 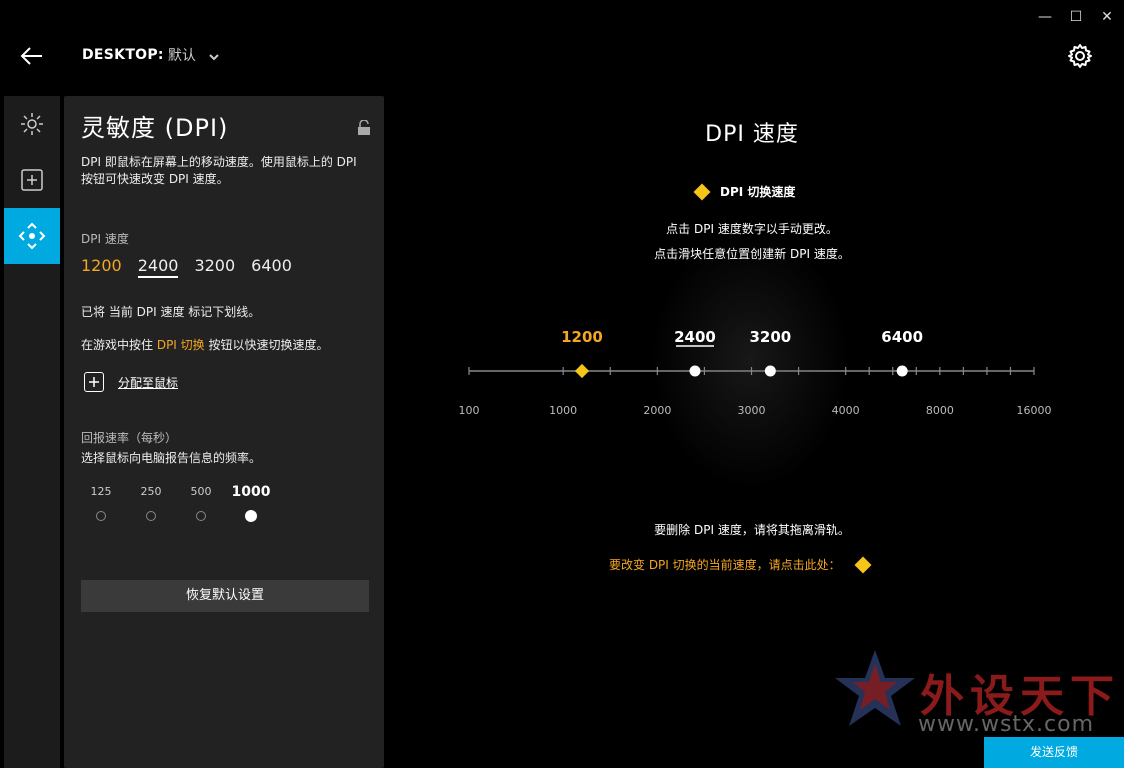 What do you see at coordinates (129, 438) in the screenshot?
I see `report-rate-title: 回报速率（每秒）` at bounding box center [129, 438].